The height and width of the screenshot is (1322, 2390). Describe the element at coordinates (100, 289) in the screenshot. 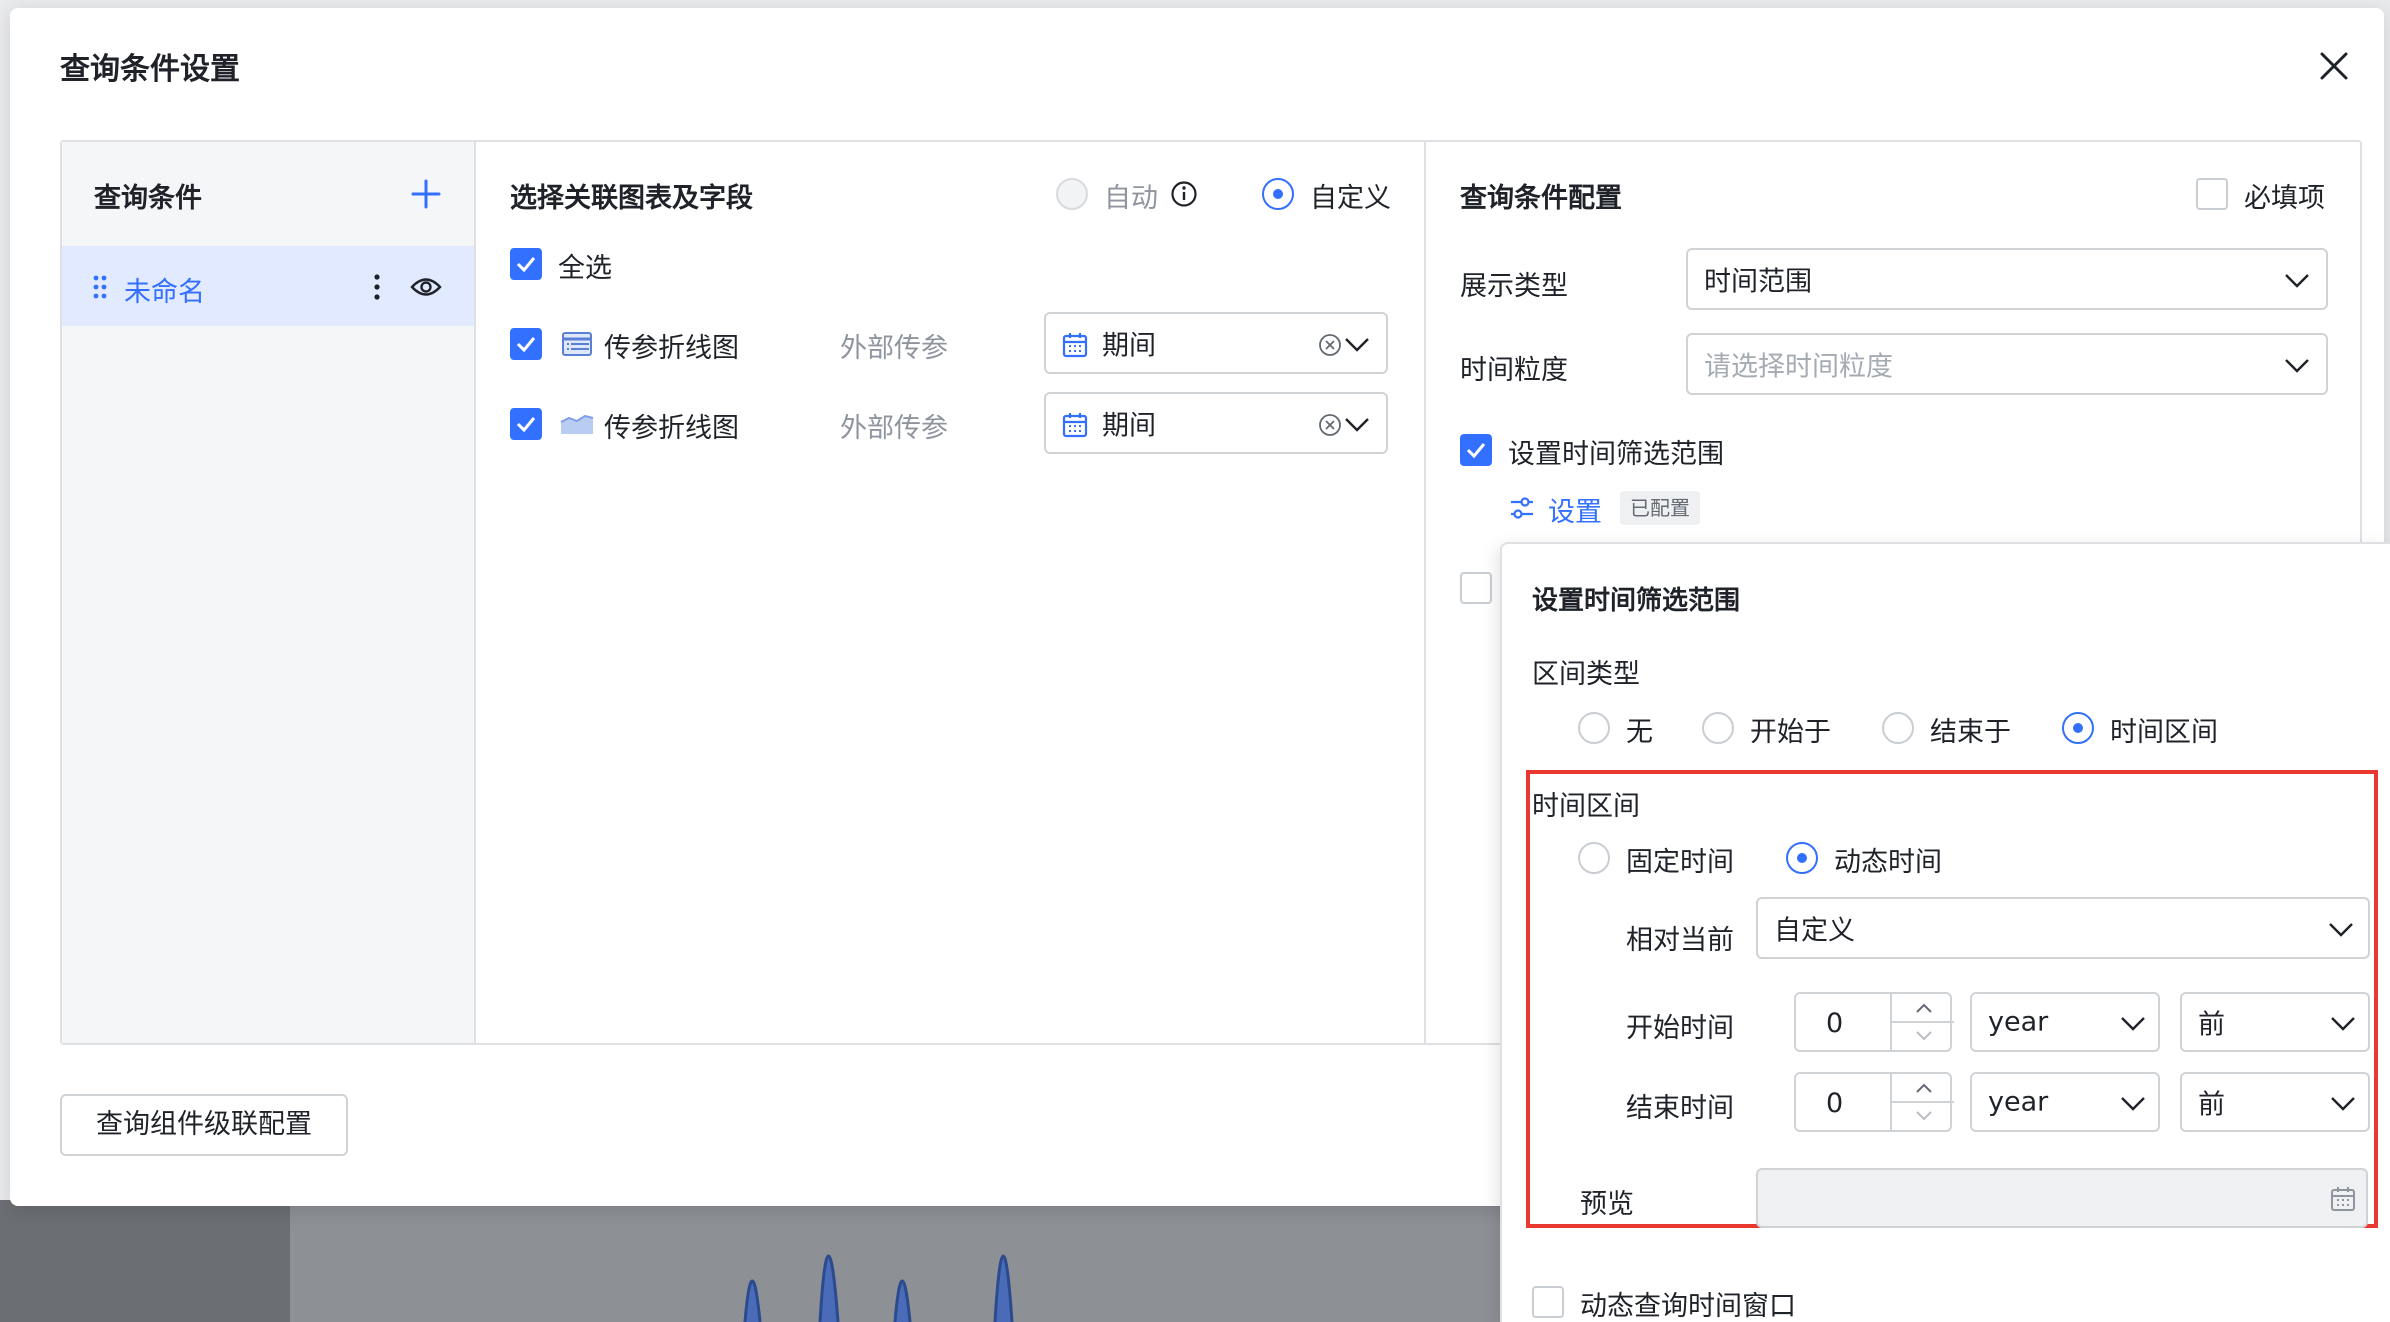

I see `drag-handle-icon` at that location.